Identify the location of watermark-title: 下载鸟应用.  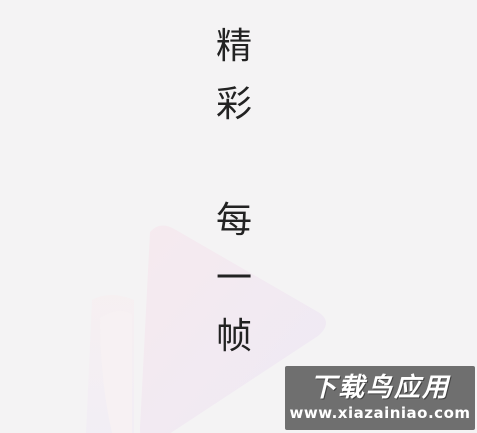
(379, 388).